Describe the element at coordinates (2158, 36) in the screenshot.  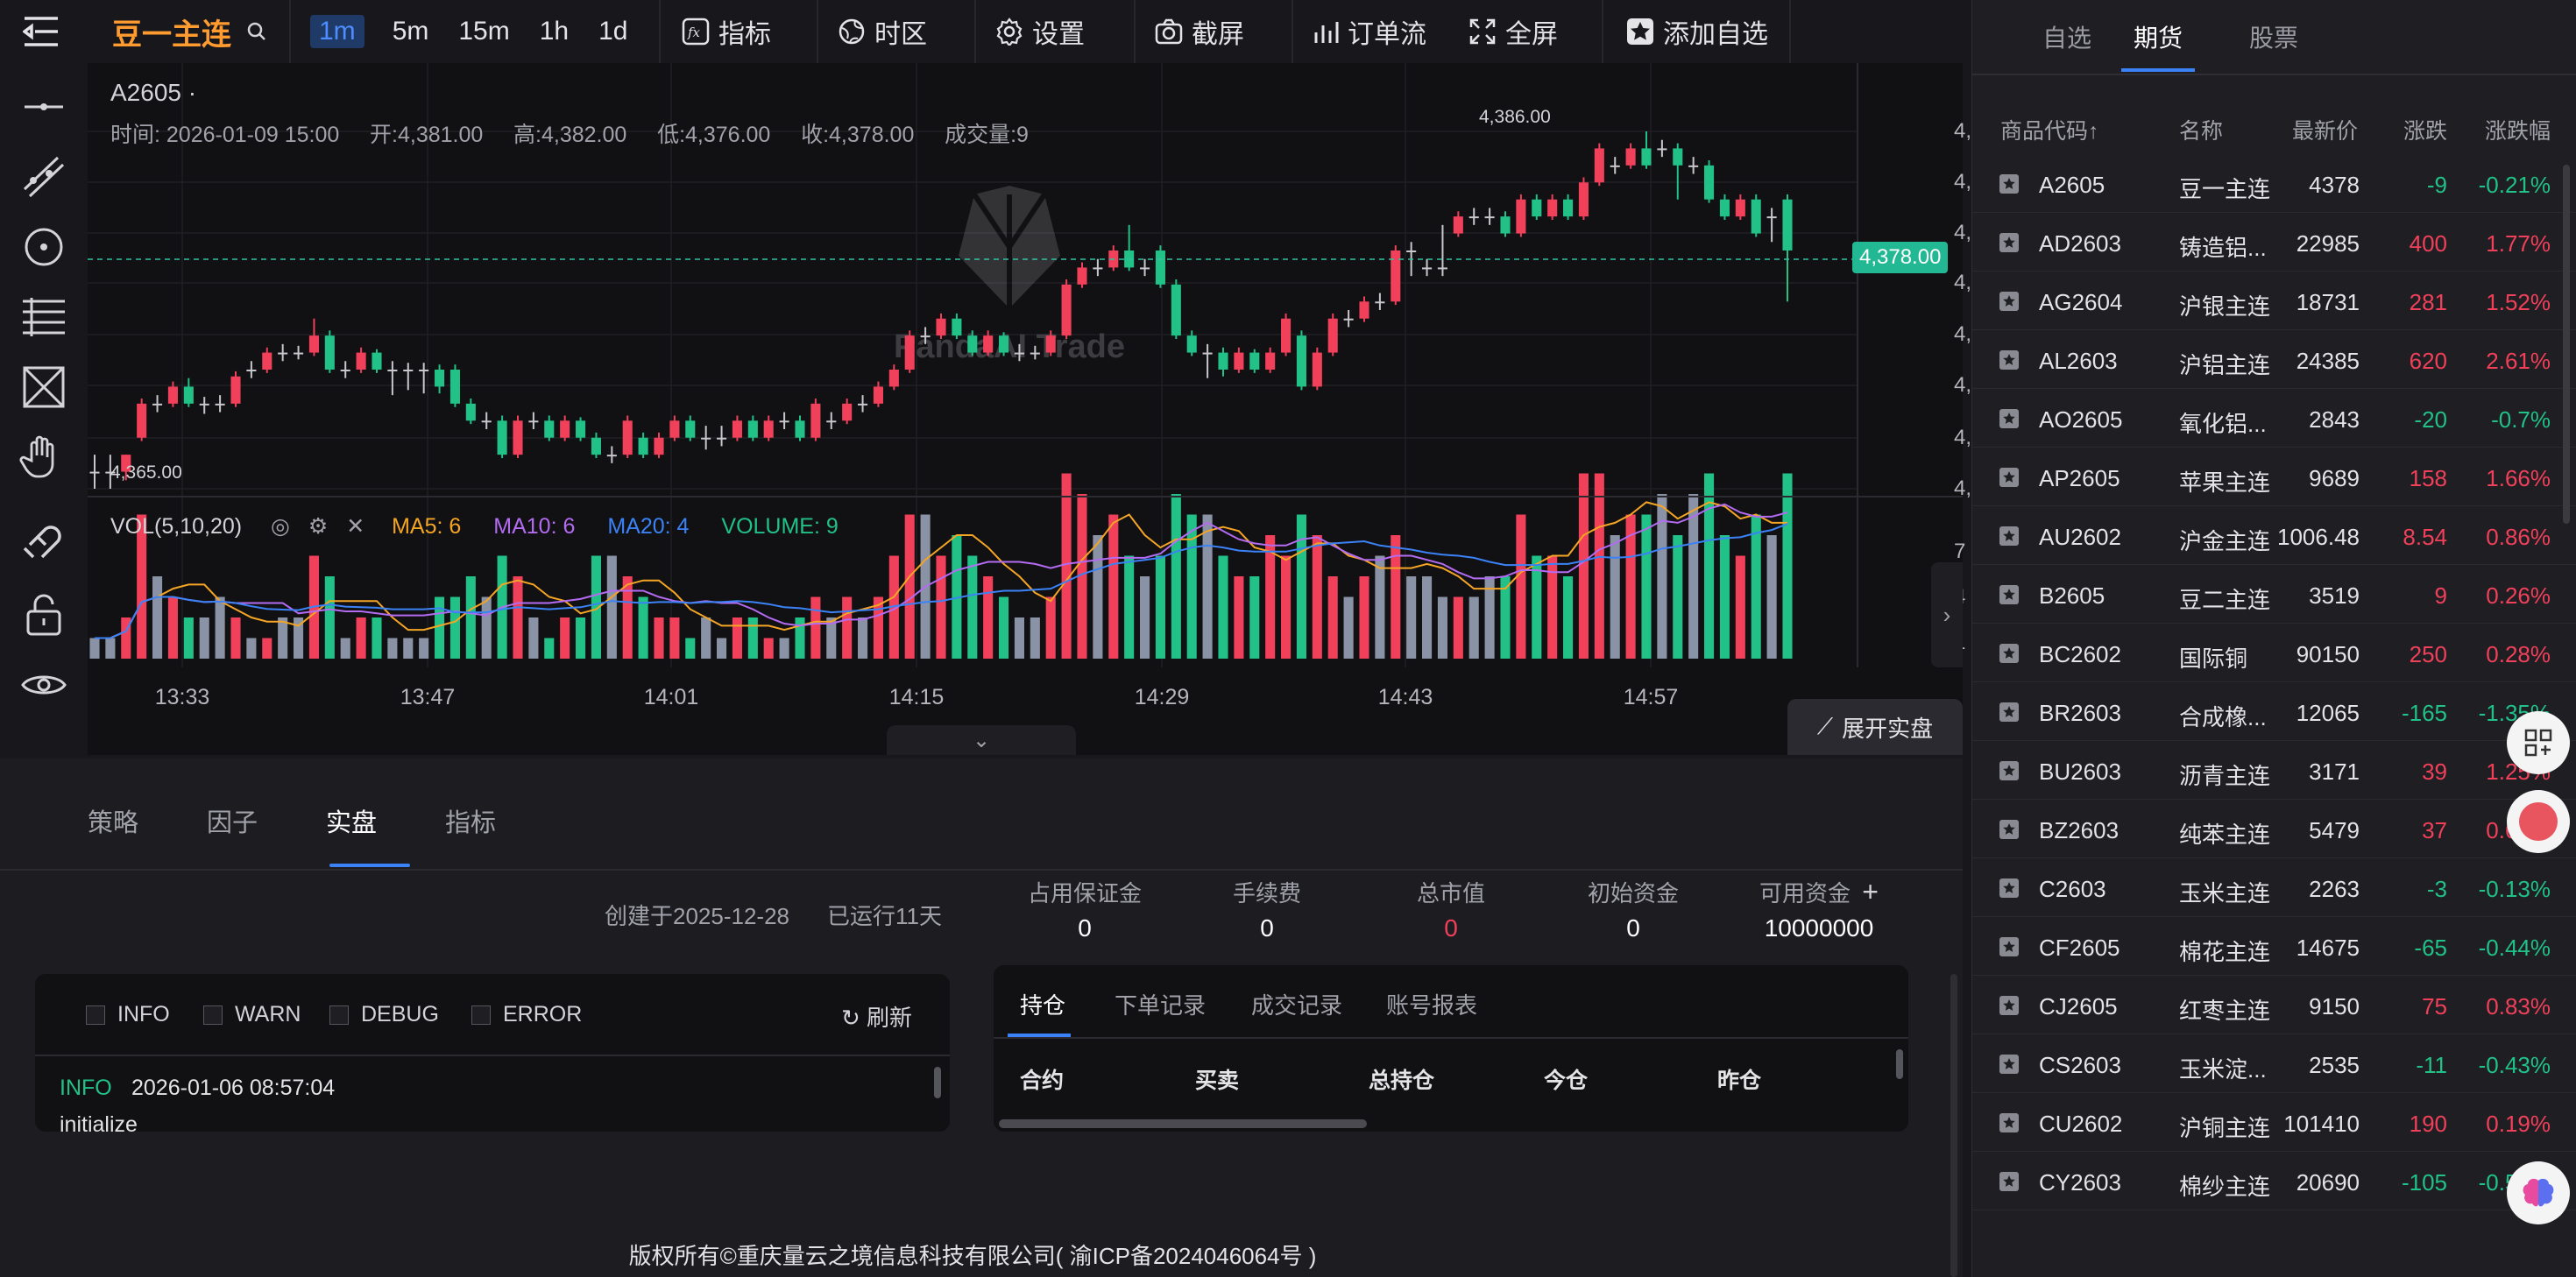
I see `tab-futures: 期货` at that location.